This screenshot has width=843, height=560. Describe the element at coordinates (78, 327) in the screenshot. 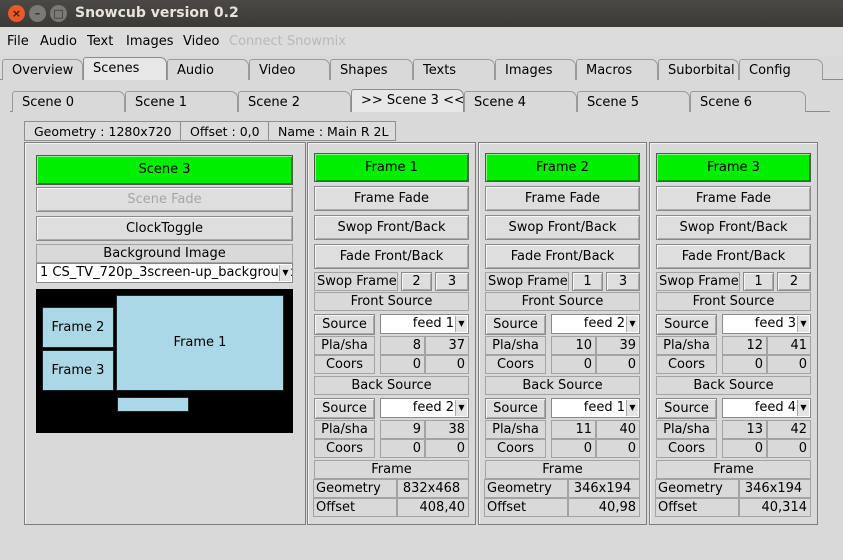

I see `preview-frame-2: Frame 2` at that location.